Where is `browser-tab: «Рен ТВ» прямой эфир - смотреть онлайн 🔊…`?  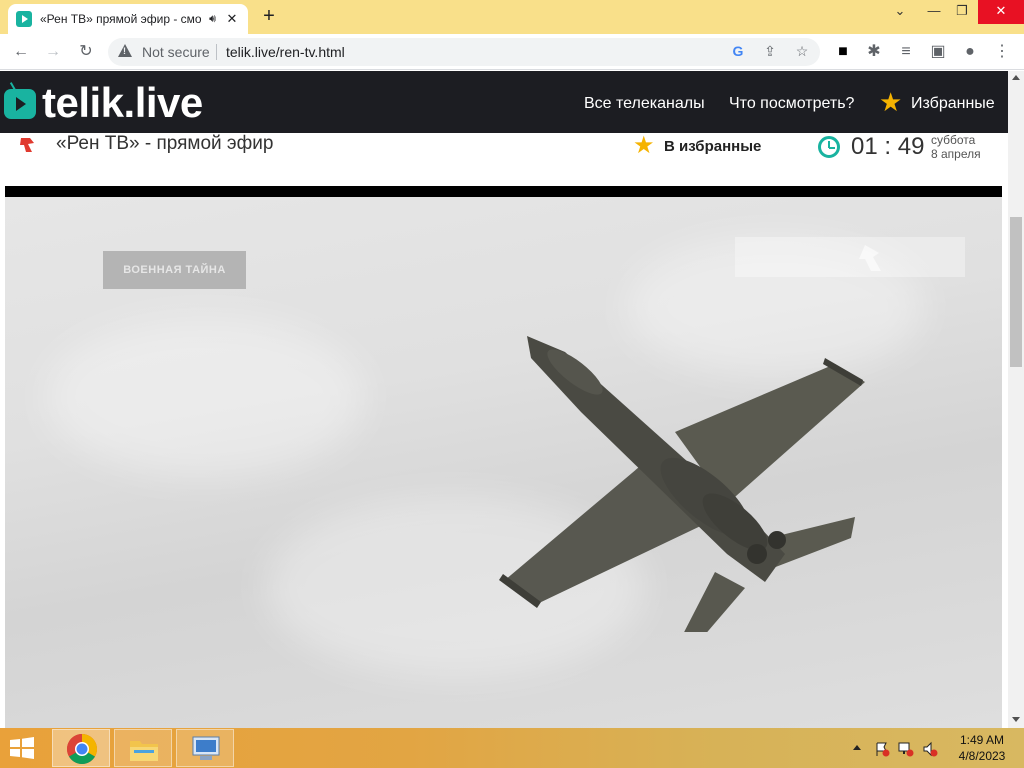 browser-tab: «Рен ТВ» прямой эфир - смотреть онлайн 🔊… is located at coordinates (128, 19).